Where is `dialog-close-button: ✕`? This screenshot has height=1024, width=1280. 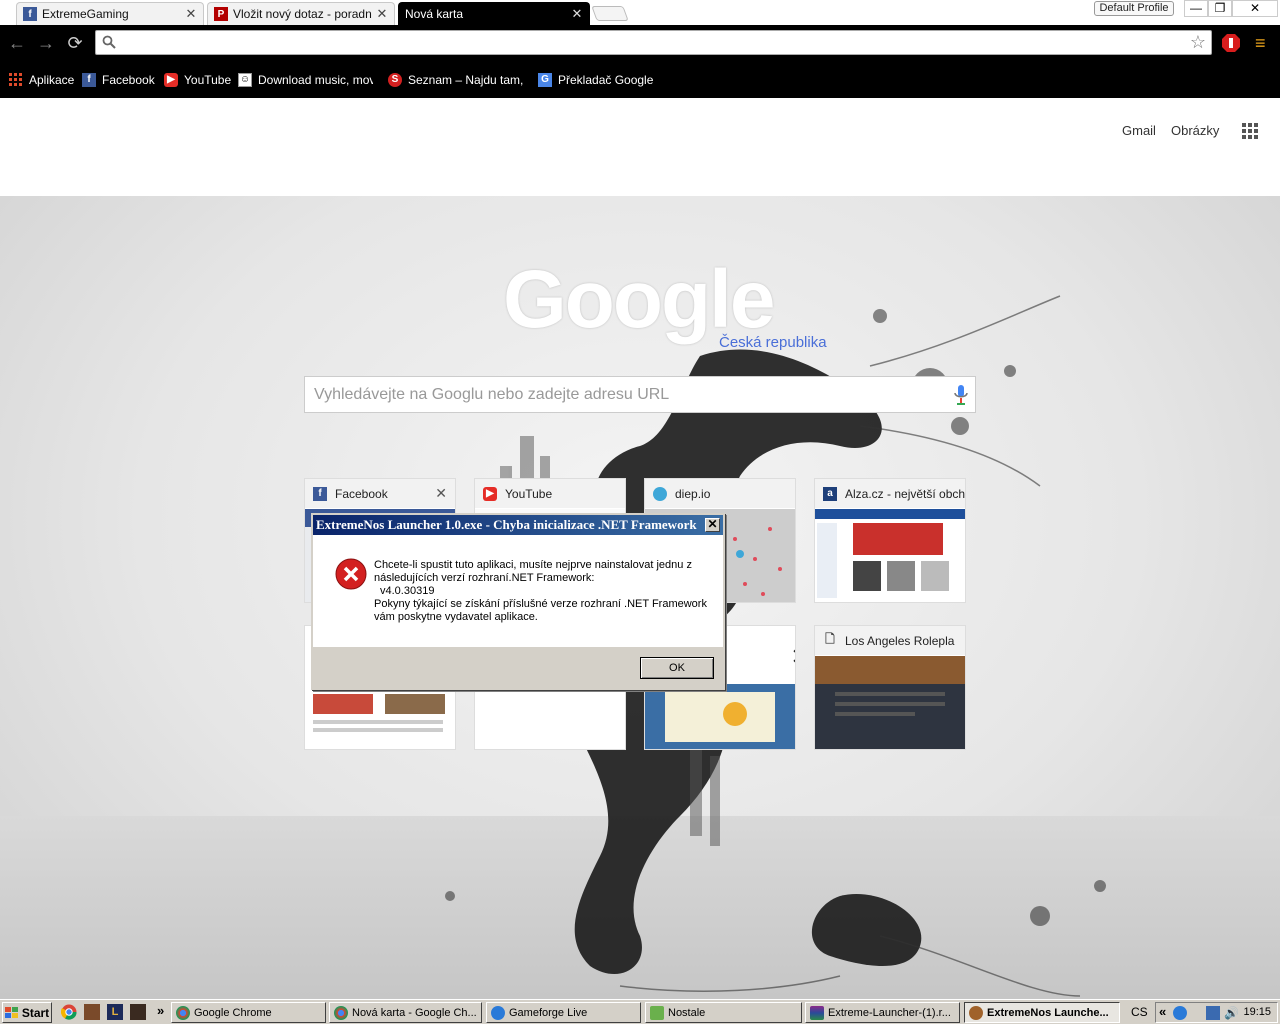 dialog-close-button: ✕ is located at coordinates (712, 525).